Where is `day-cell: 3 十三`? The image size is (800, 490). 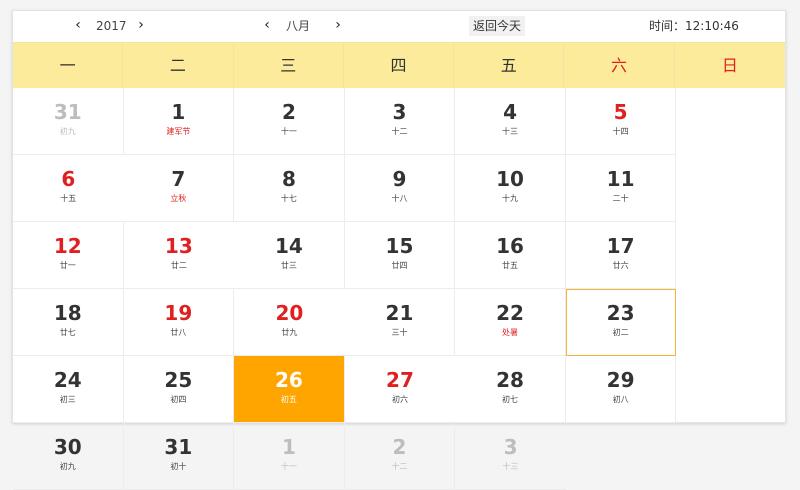 day-cell: 3 十三 is located at coordinates (510, 456).